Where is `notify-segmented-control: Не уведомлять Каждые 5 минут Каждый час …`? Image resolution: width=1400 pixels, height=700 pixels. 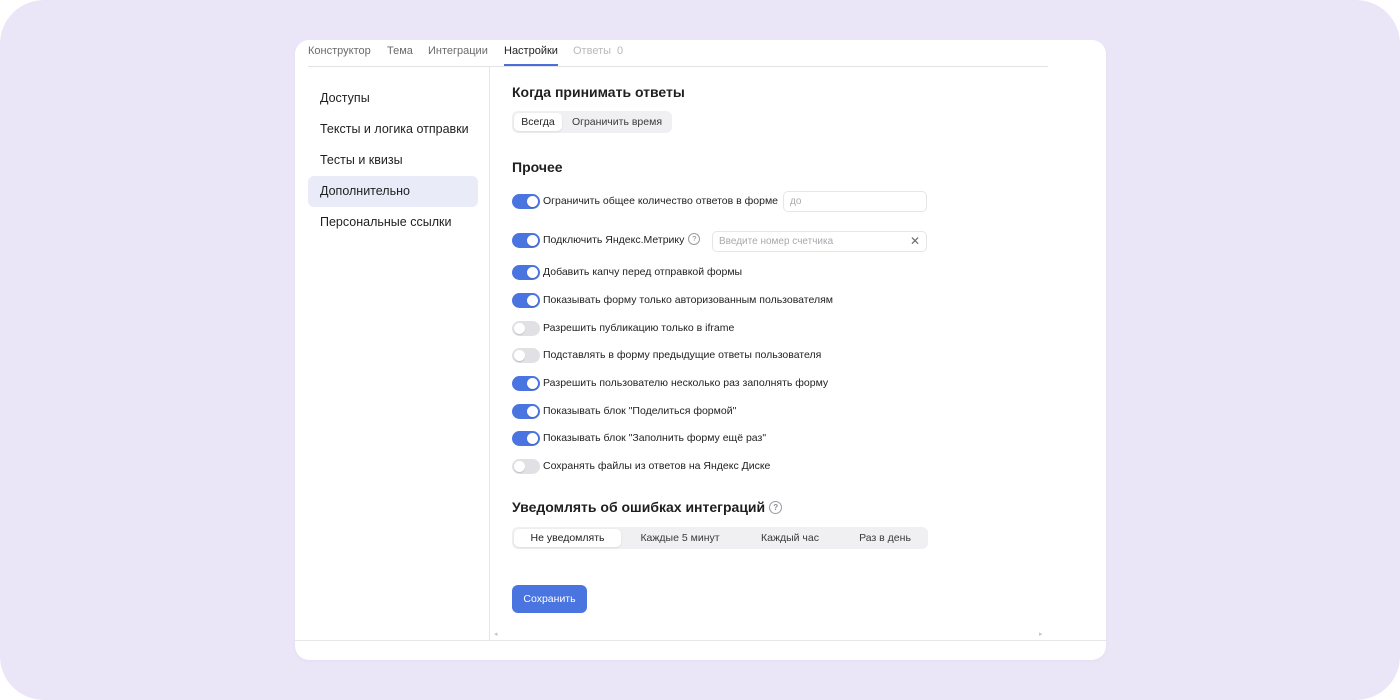
notify-segmented-control: Не уведомлять Каждые 5 минут Каждый час … is located at coordinates (720, 538).